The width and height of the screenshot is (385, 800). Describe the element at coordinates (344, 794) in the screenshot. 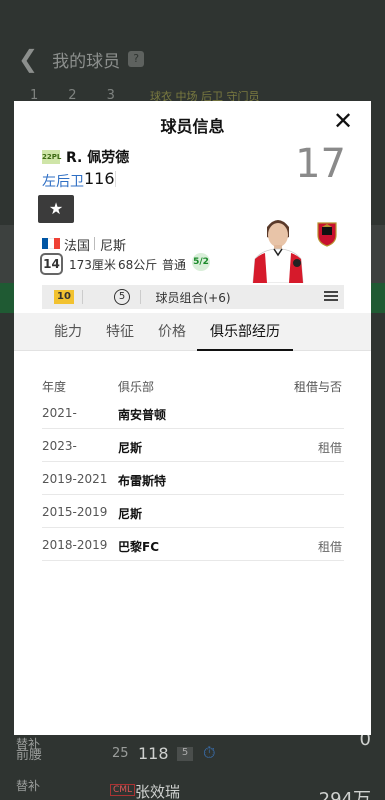

I see `bg-row-value: 294万` at that location.